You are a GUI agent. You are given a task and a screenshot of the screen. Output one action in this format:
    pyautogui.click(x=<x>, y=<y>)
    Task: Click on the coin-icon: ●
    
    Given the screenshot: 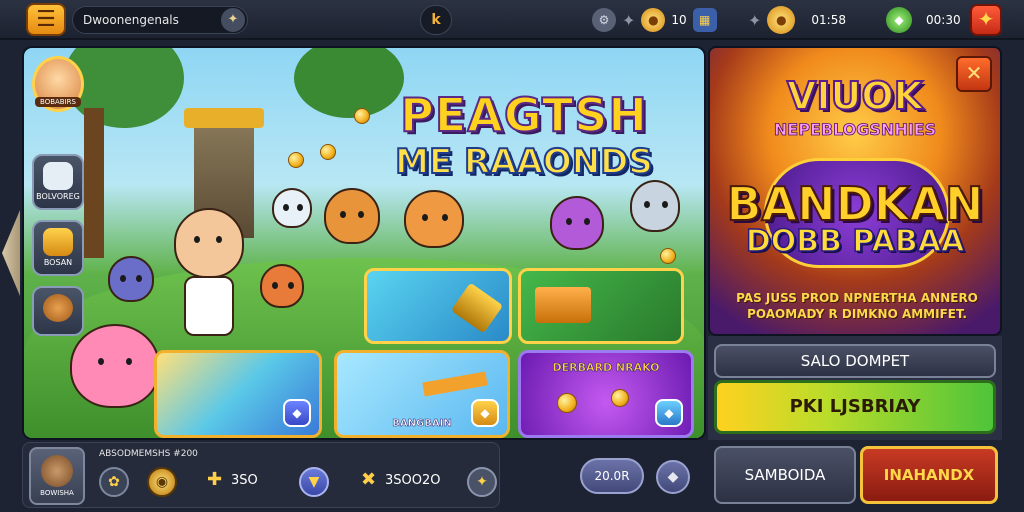 What is the action you would take?
    pyautogui.click(x=653, y=20)
    